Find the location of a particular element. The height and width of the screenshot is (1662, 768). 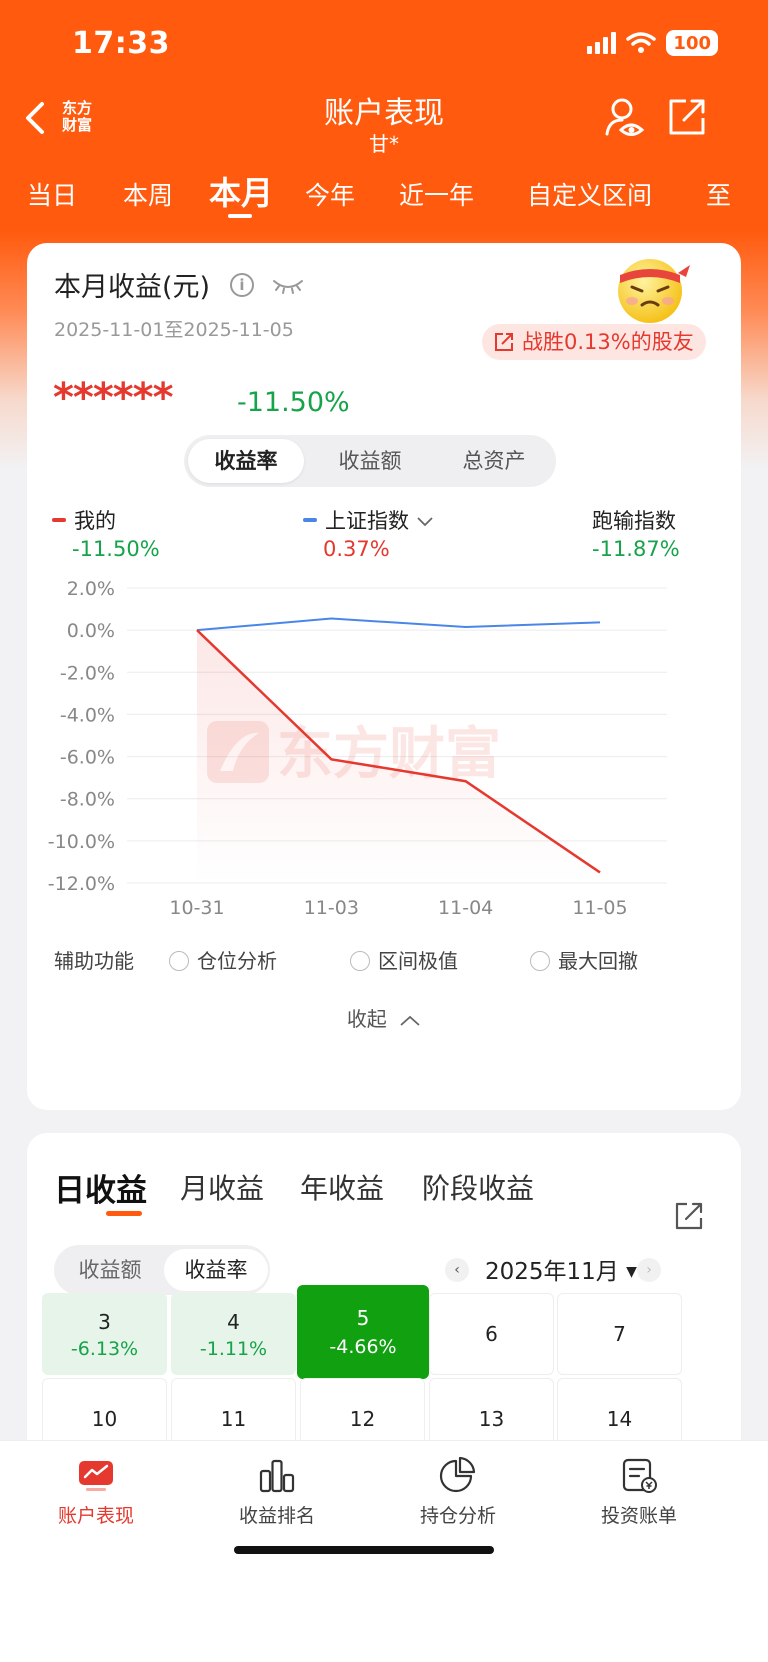

share-small-icon is located at coordinates (504, 342).